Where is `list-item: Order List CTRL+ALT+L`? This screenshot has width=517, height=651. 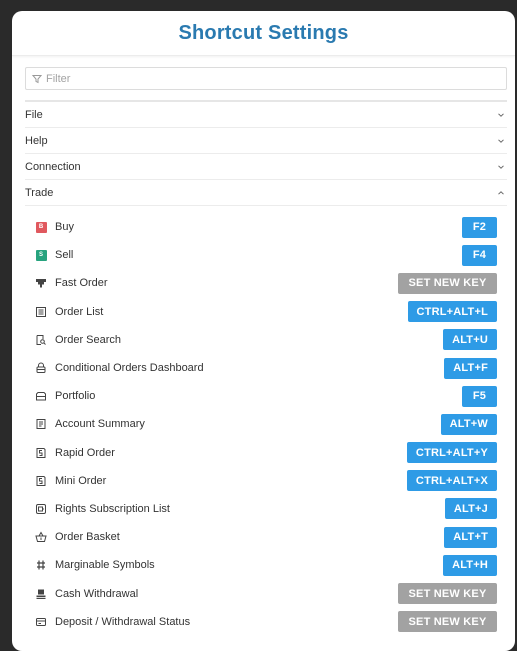
list-item: Order List CTRL+ALT+L is located at coordinates (266, 312).